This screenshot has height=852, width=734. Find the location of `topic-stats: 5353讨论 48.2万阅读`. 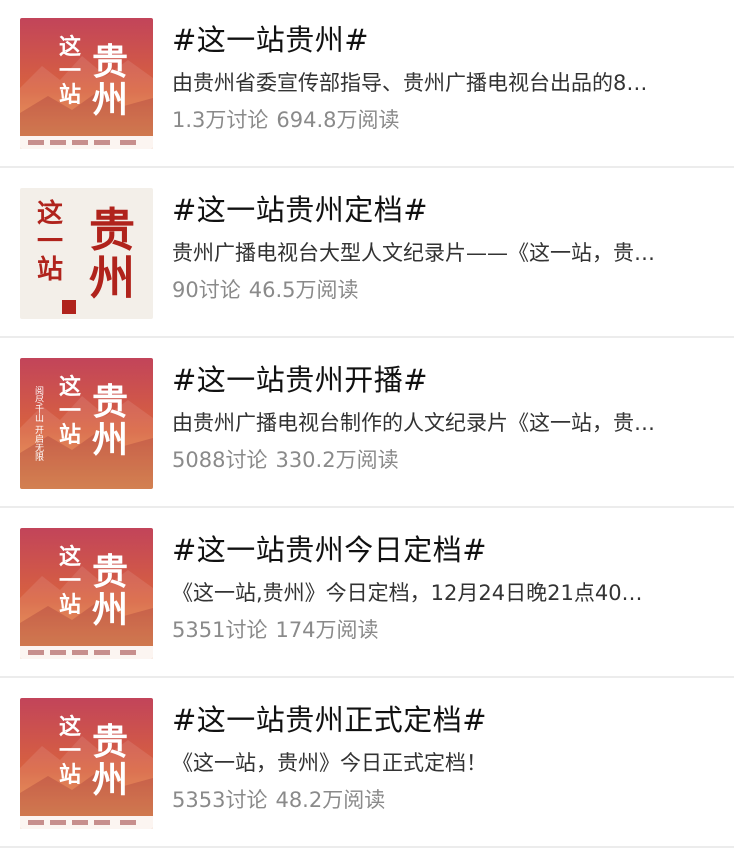

topic-stats: 5353讨论 48.2万阅读 is located at coordinates (441, 800).